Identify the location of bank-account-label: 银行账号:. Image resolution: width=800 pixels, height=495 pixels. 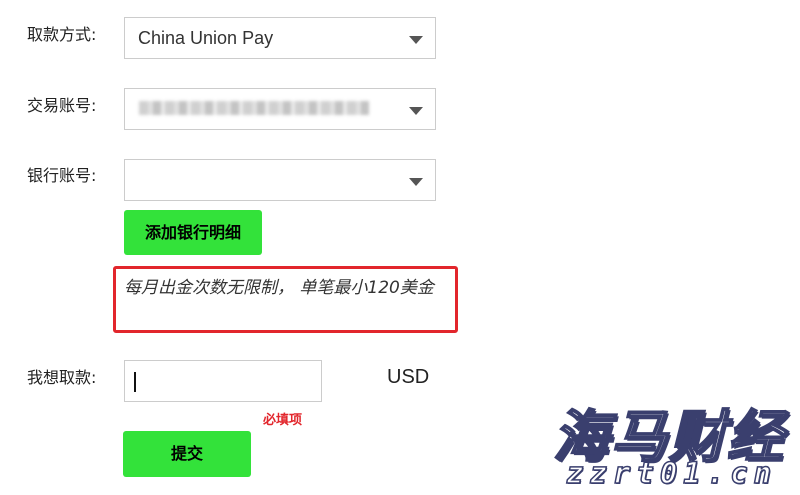
(62, 175).